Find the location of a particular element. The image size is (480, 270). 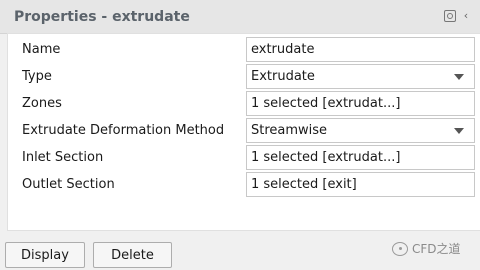

pin-icon is located at coordinates (450, 16).